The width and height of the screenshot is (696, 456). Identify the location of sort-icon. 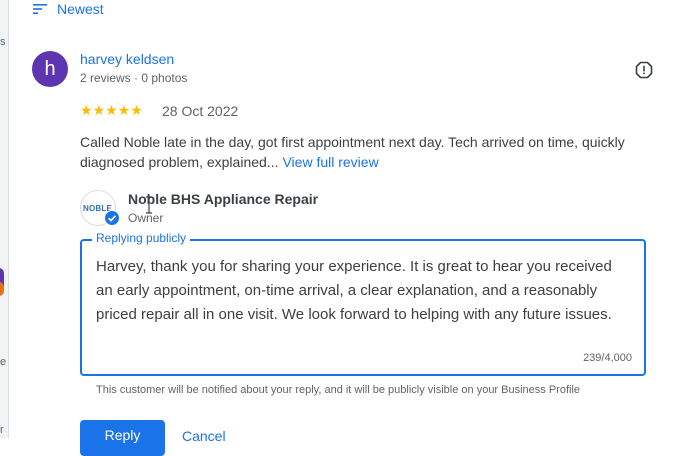
(40, 9).